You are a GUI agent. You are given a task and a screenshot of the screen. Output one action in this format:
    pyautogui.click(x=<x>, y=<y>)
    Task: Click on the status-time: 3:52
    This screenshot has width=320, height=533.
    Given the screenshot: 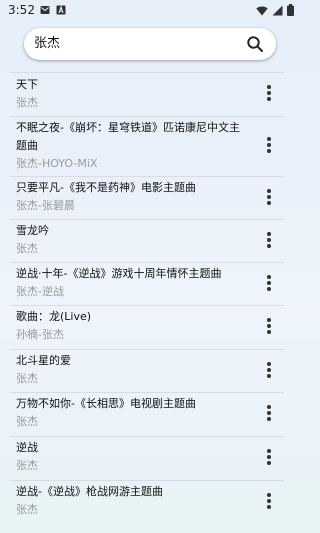 What is the action you would take?
    pyautogui.click(x=21, y=10)
    